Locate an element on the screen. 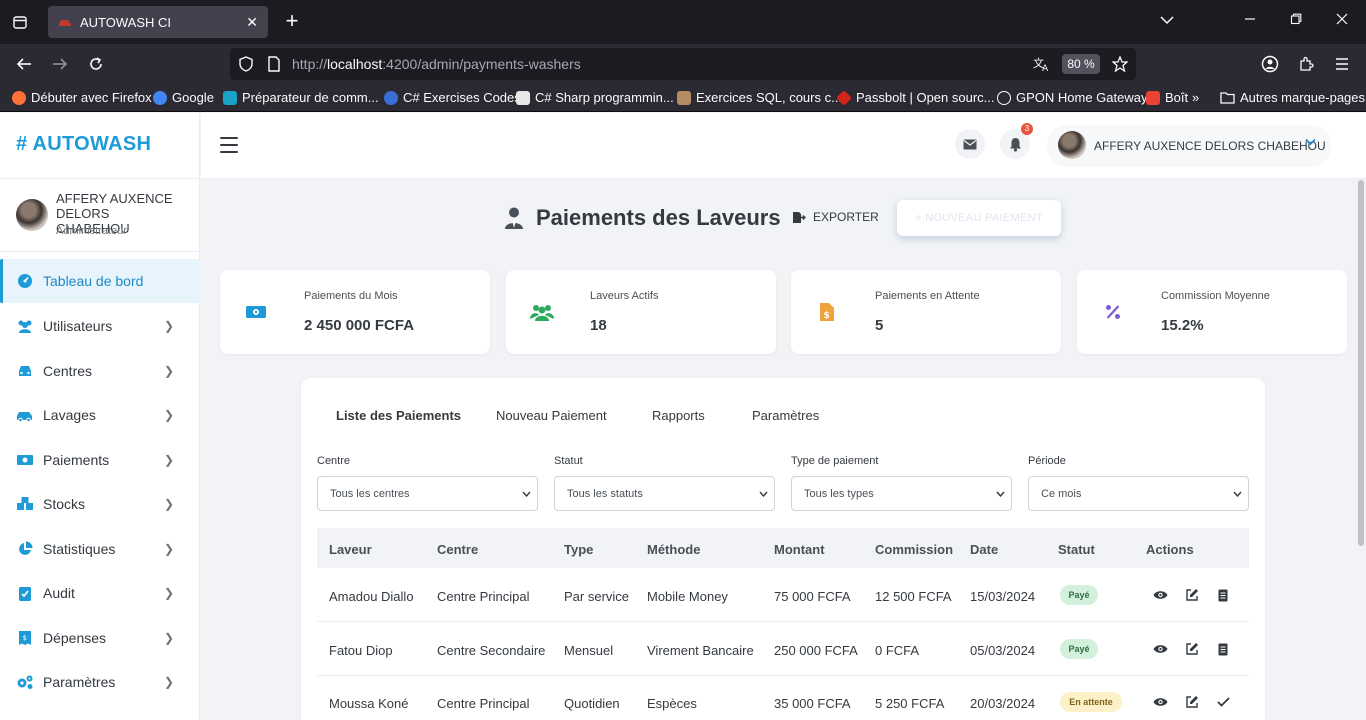 The width and height of the screenshot is (1366, 720). bookmarks-overflow-icon: » is located at coordinates (1195, 97).